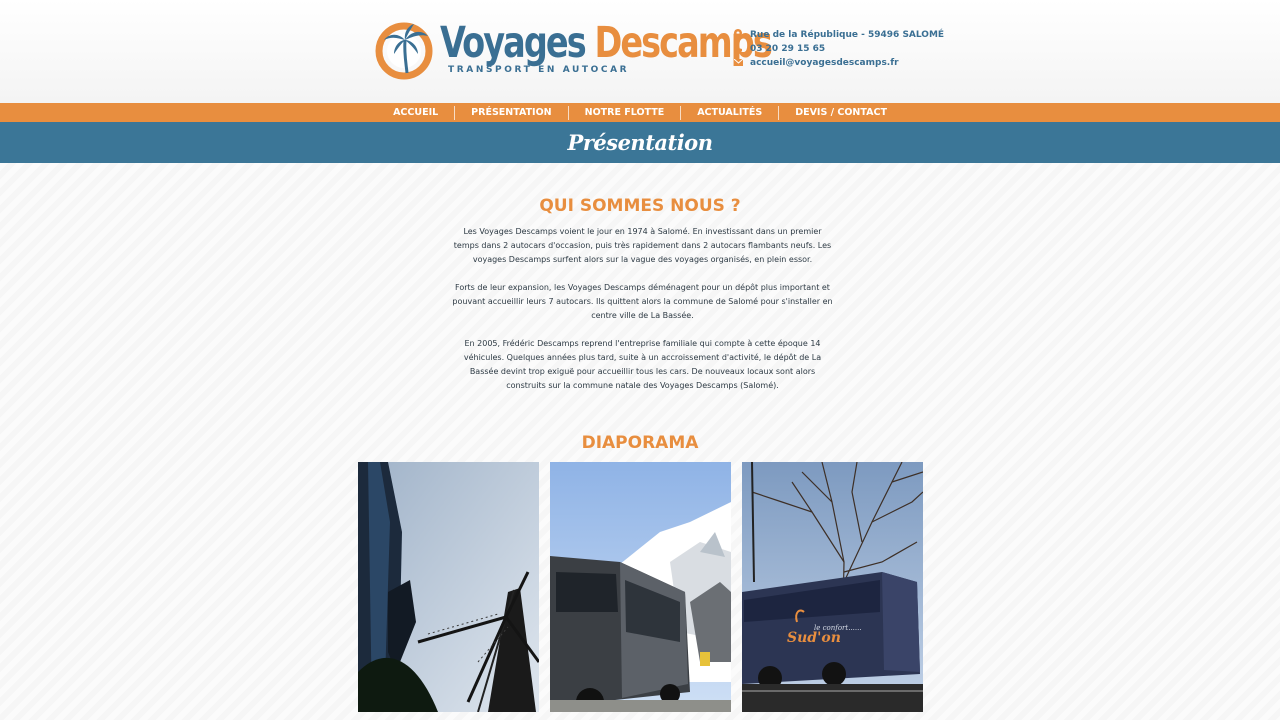 The width and height of the screenshot is (1280, 720). I want to click on logo-name-part1: Voyages, so click(513, 43).